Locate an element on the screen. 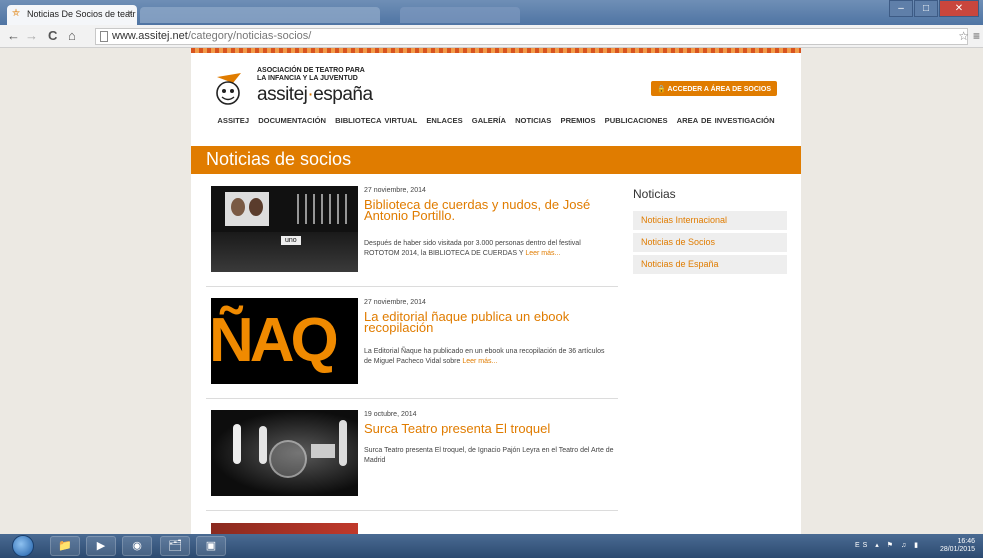  browser-titlebar: ⛤ Noticias De Socios de teatr × – □ ✕ is located at coordinates (491, 12).